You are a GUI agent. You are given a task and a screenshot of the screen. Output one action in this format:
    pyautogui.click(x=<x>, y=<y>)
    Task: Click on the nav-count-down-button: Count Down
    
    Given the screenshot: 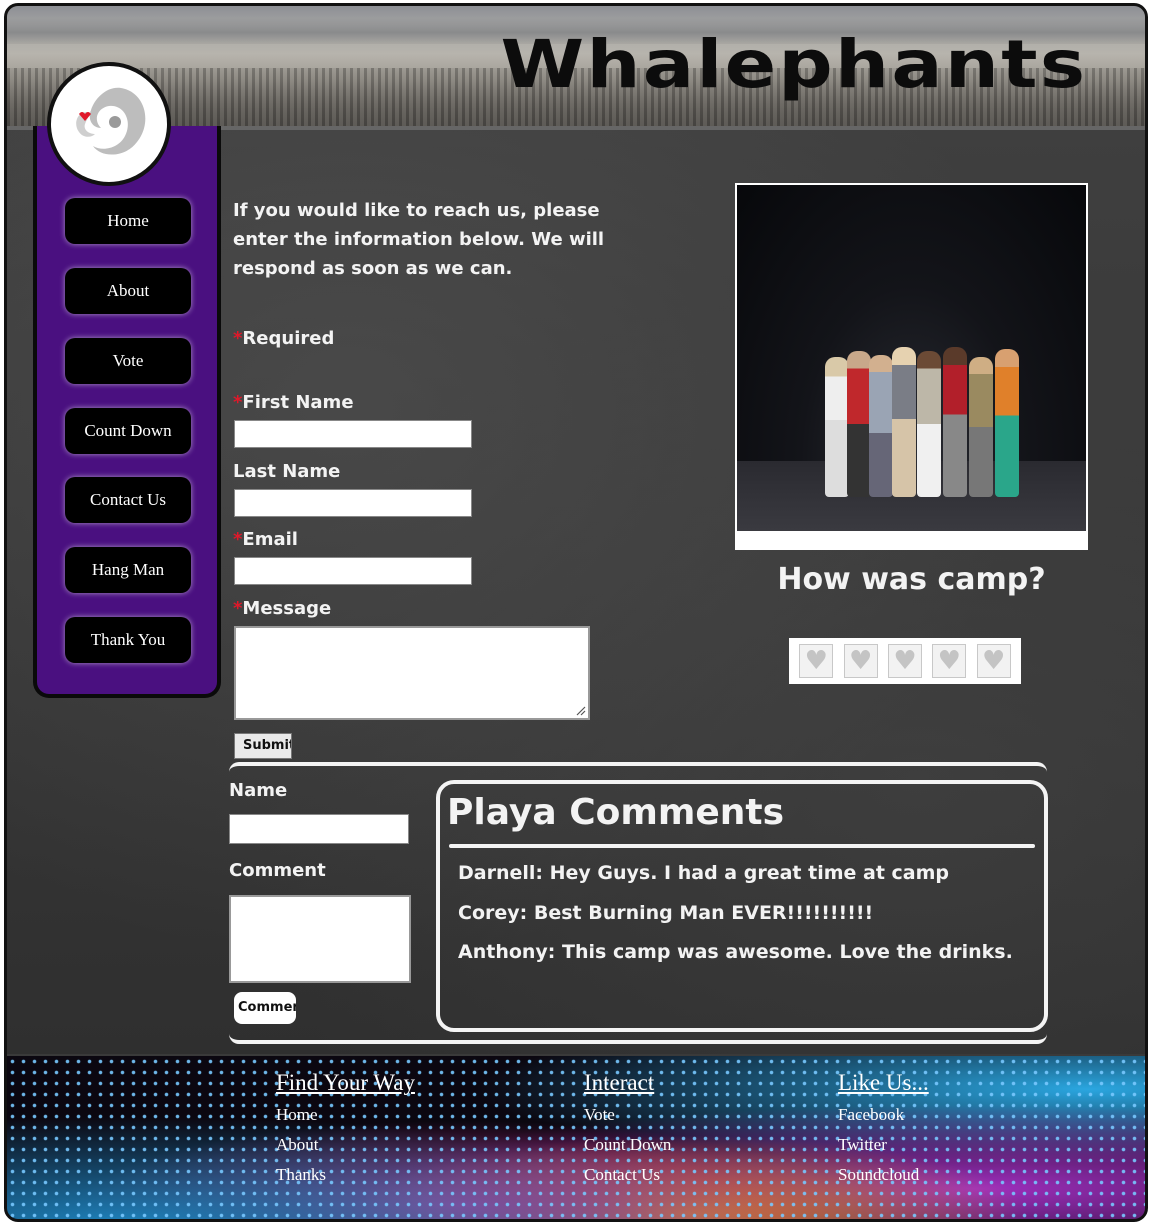 What is the action you would take?
    pyautogui.click(x=128, y=431)
    